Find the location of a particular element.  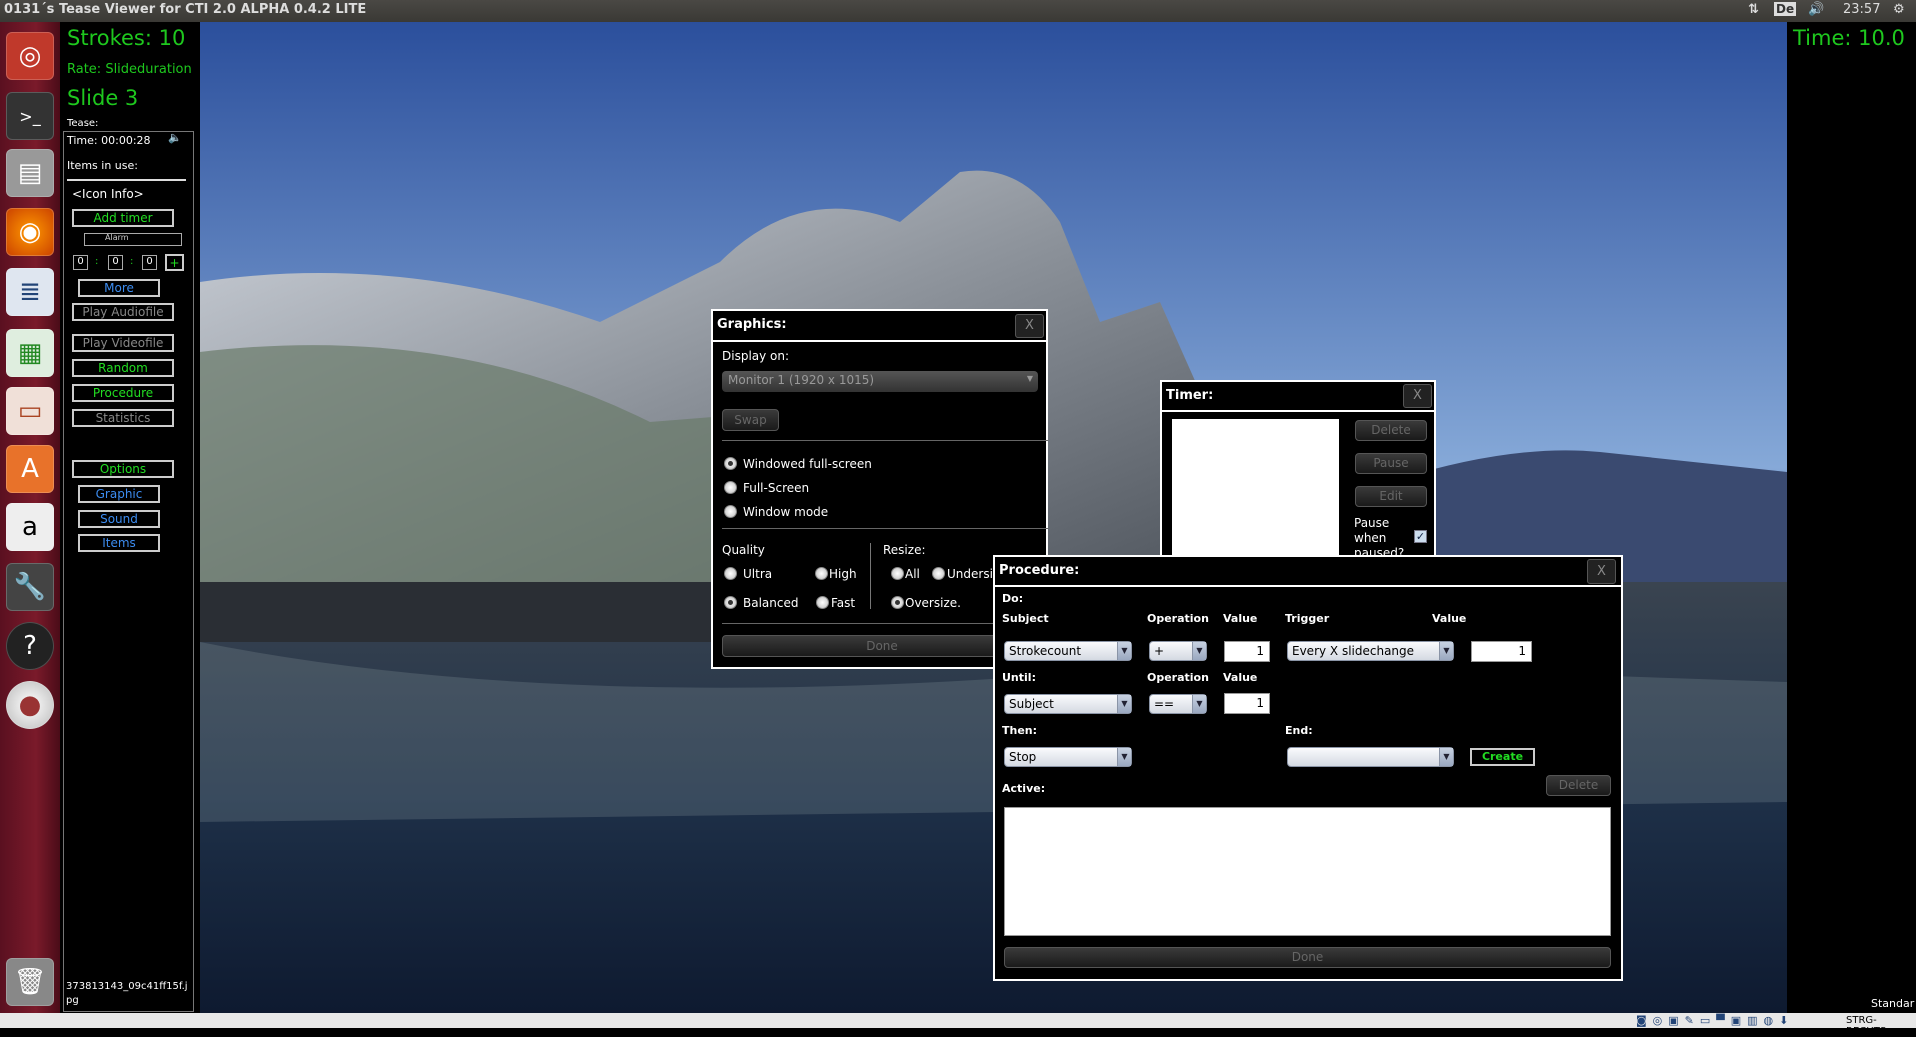

swap-button: Swap is located at coordinates (750, 420).